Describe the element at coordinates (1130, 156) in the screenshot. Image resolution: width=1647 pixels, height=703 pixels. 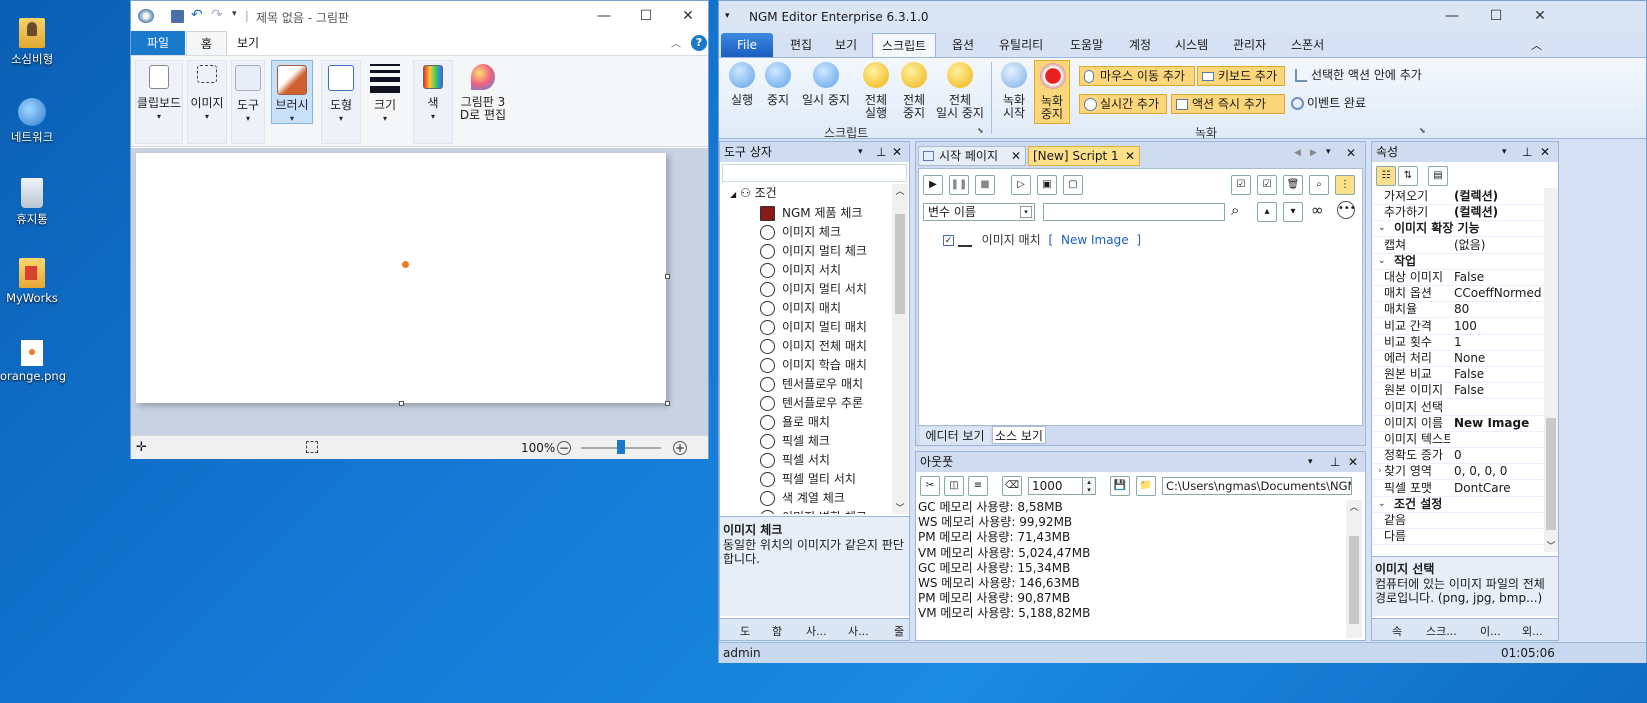
I see `doc-tab-close-icon: ✕` at that location.